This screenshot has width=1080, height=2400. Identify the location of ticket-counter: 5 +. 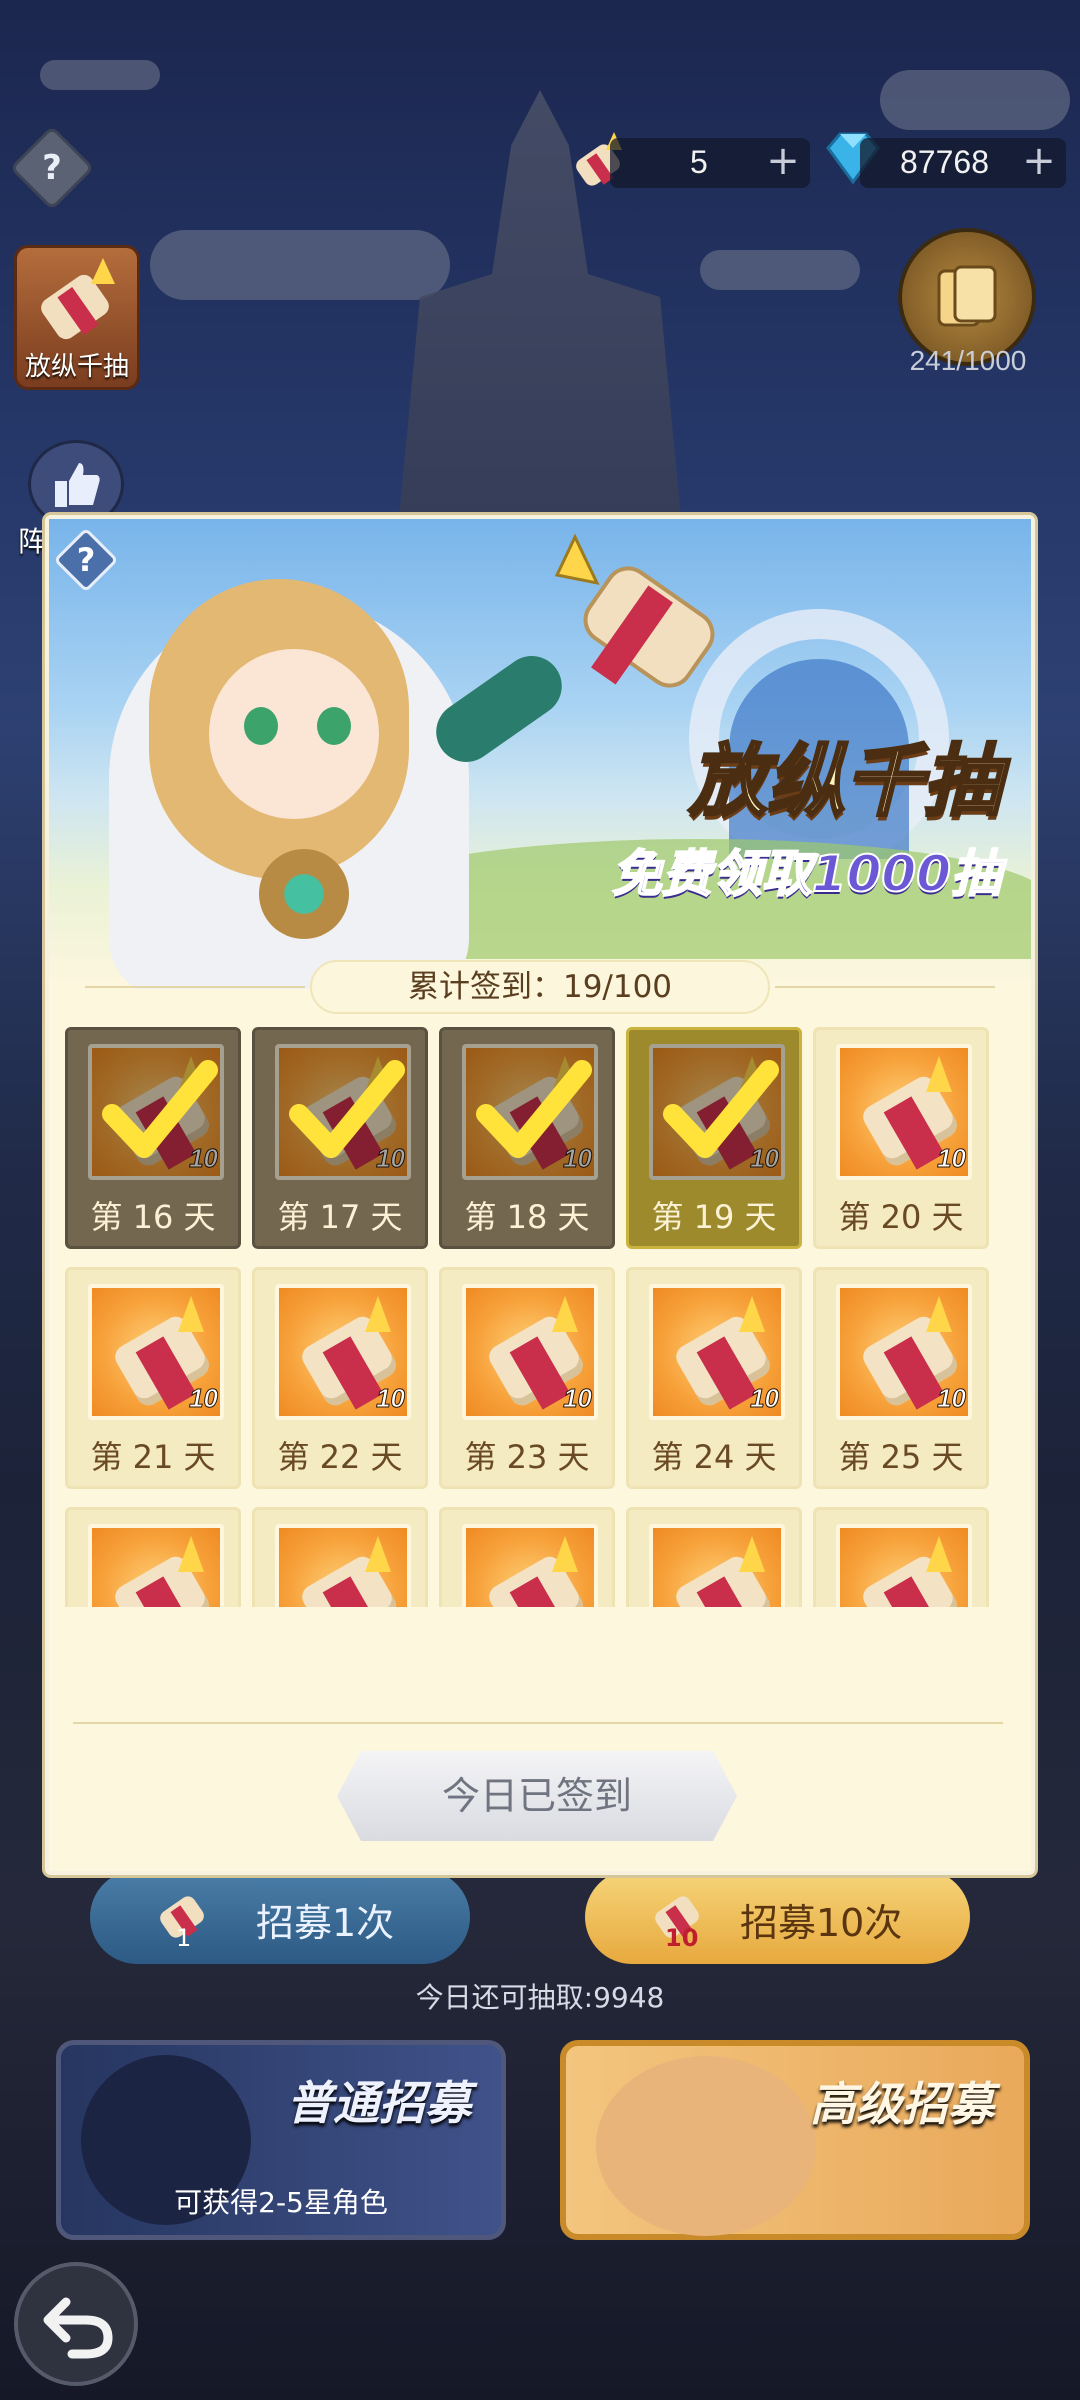
(710, 163).